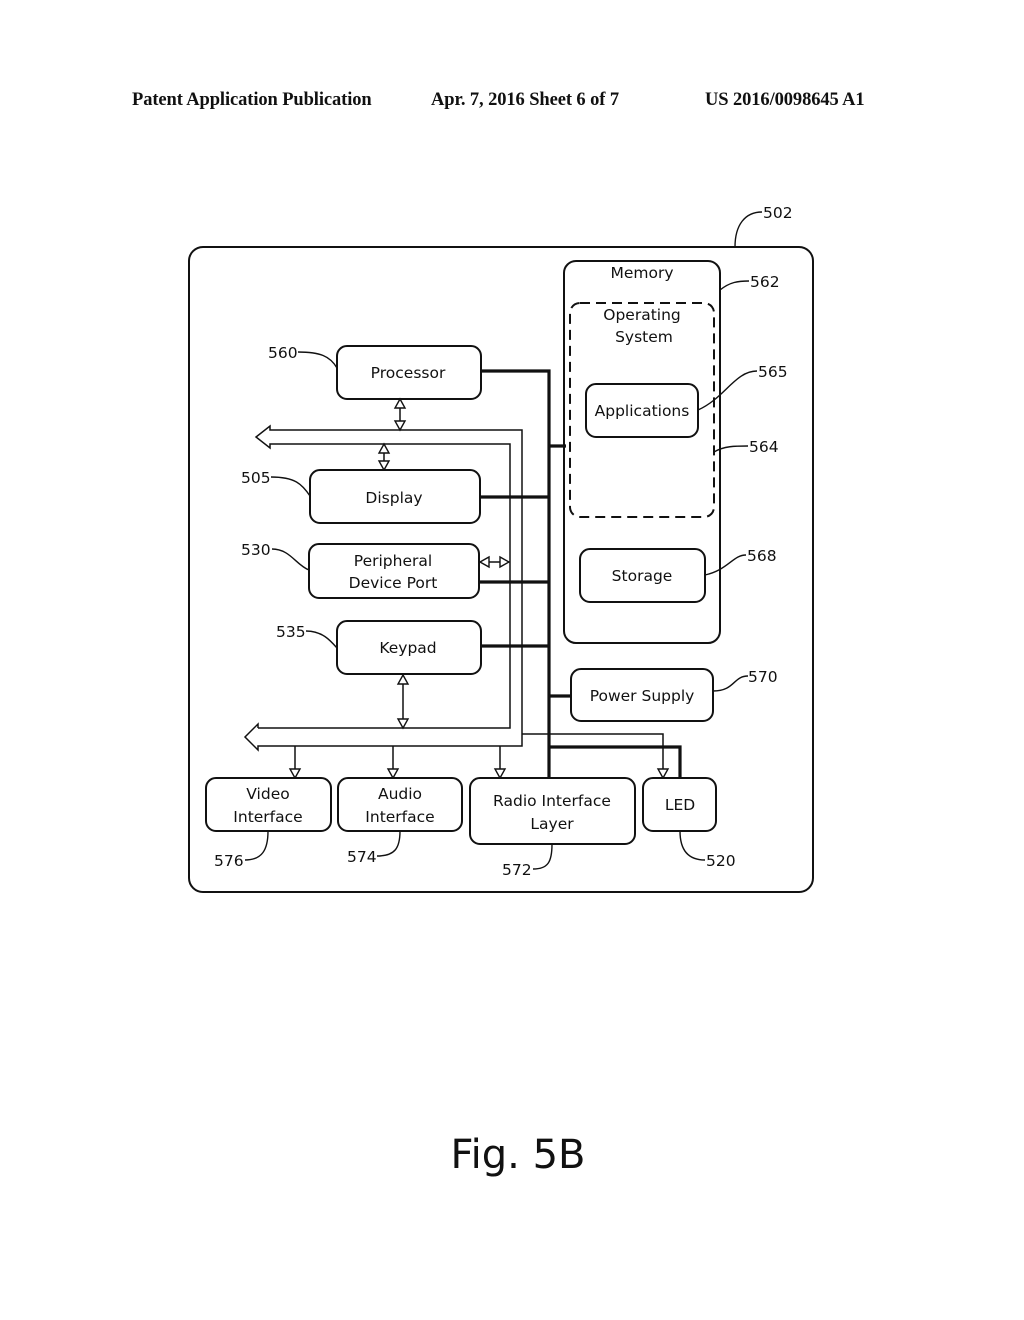  I want to click on memory-ref: 562, so click(765, 282).